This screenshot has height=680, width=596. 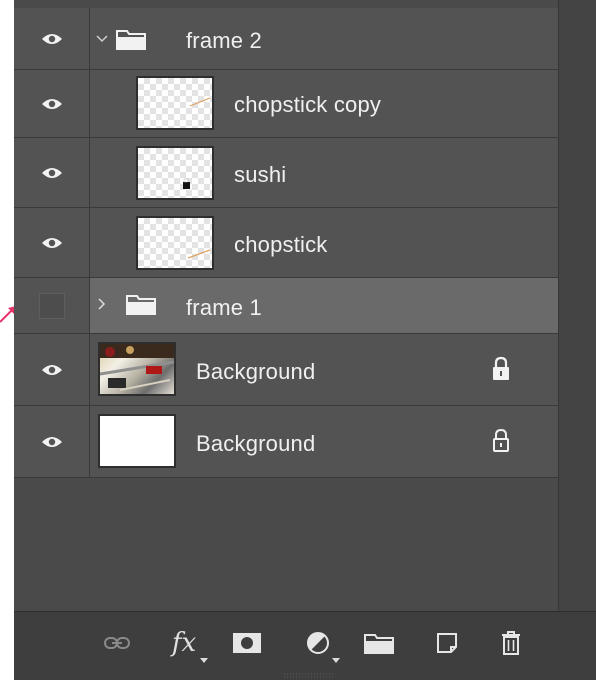 What do you see at coordinates (309, 675) in the screenshot?
I see `resize-grip` at bounding box center [309, 675].